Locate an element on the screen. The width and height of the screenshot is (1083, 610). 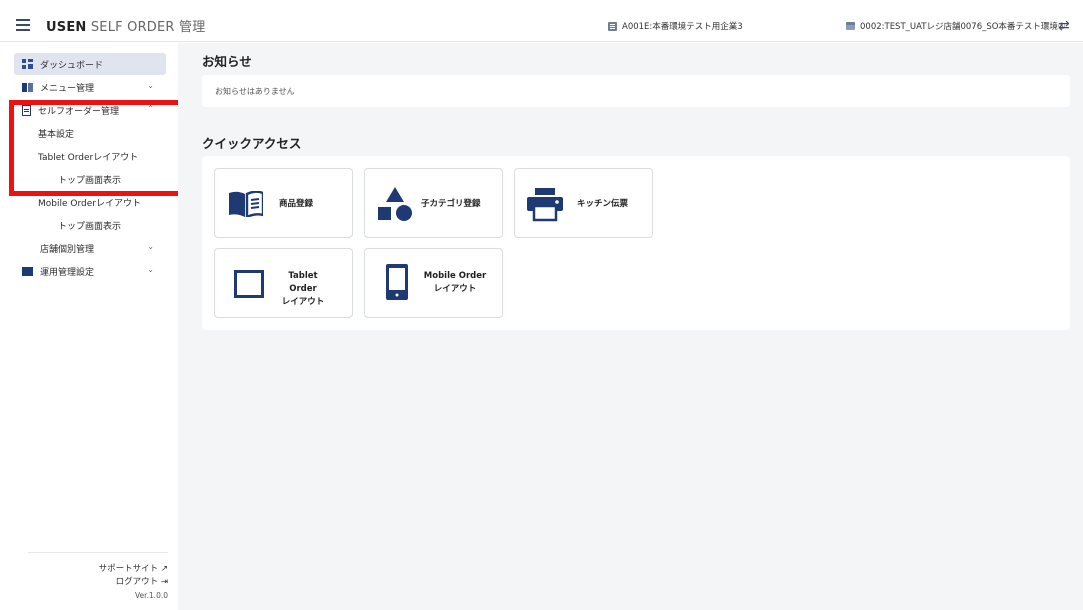
sidebar-item-menu: メニュー管理 ⌄ is located at coordinates (90, 87).